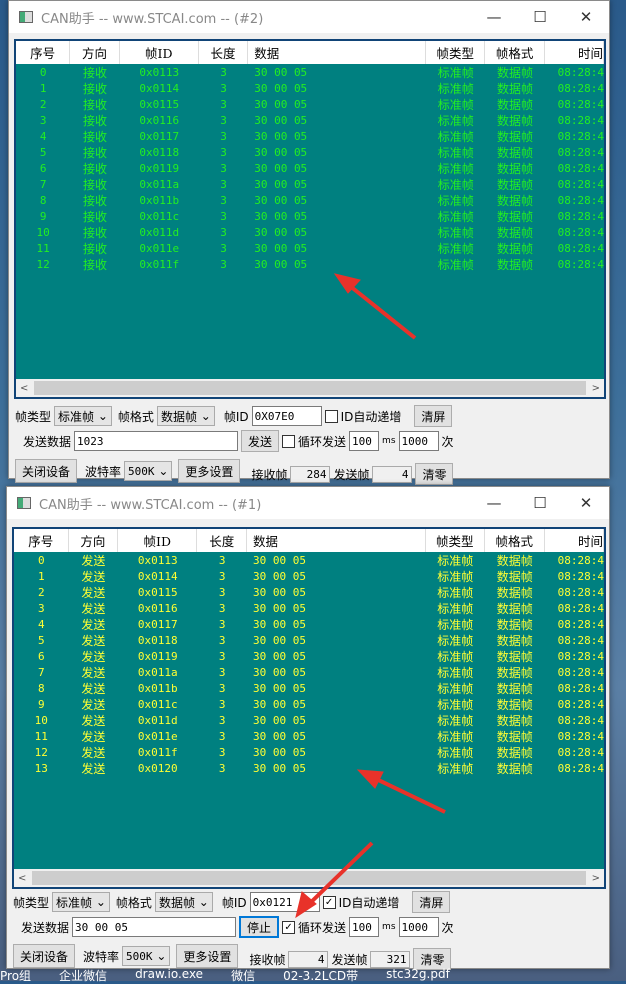 This screenshot has width=626, height=984. What do you see at coordinates (260, 441) in the screenshot?
I see `send-button: 发送` at bounding box center [260, 441].